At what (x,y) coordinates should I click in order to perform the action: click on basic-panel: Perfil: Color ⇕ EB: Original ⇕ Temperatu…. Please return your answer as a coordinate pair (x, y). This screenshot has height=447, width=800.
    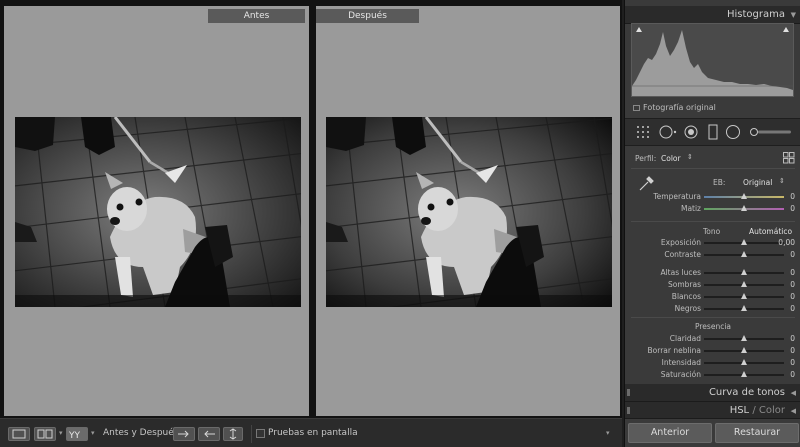
    Looking at the image, I should click on (712, 264).